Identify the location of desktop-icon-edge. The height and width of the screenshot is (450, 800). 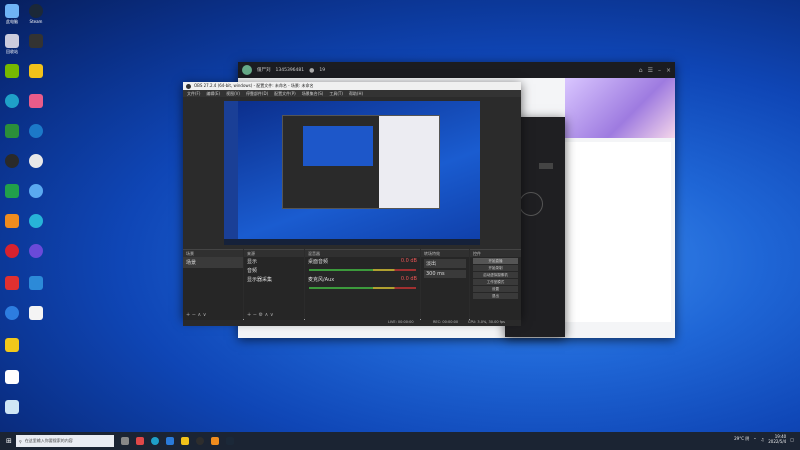
(12, 101).